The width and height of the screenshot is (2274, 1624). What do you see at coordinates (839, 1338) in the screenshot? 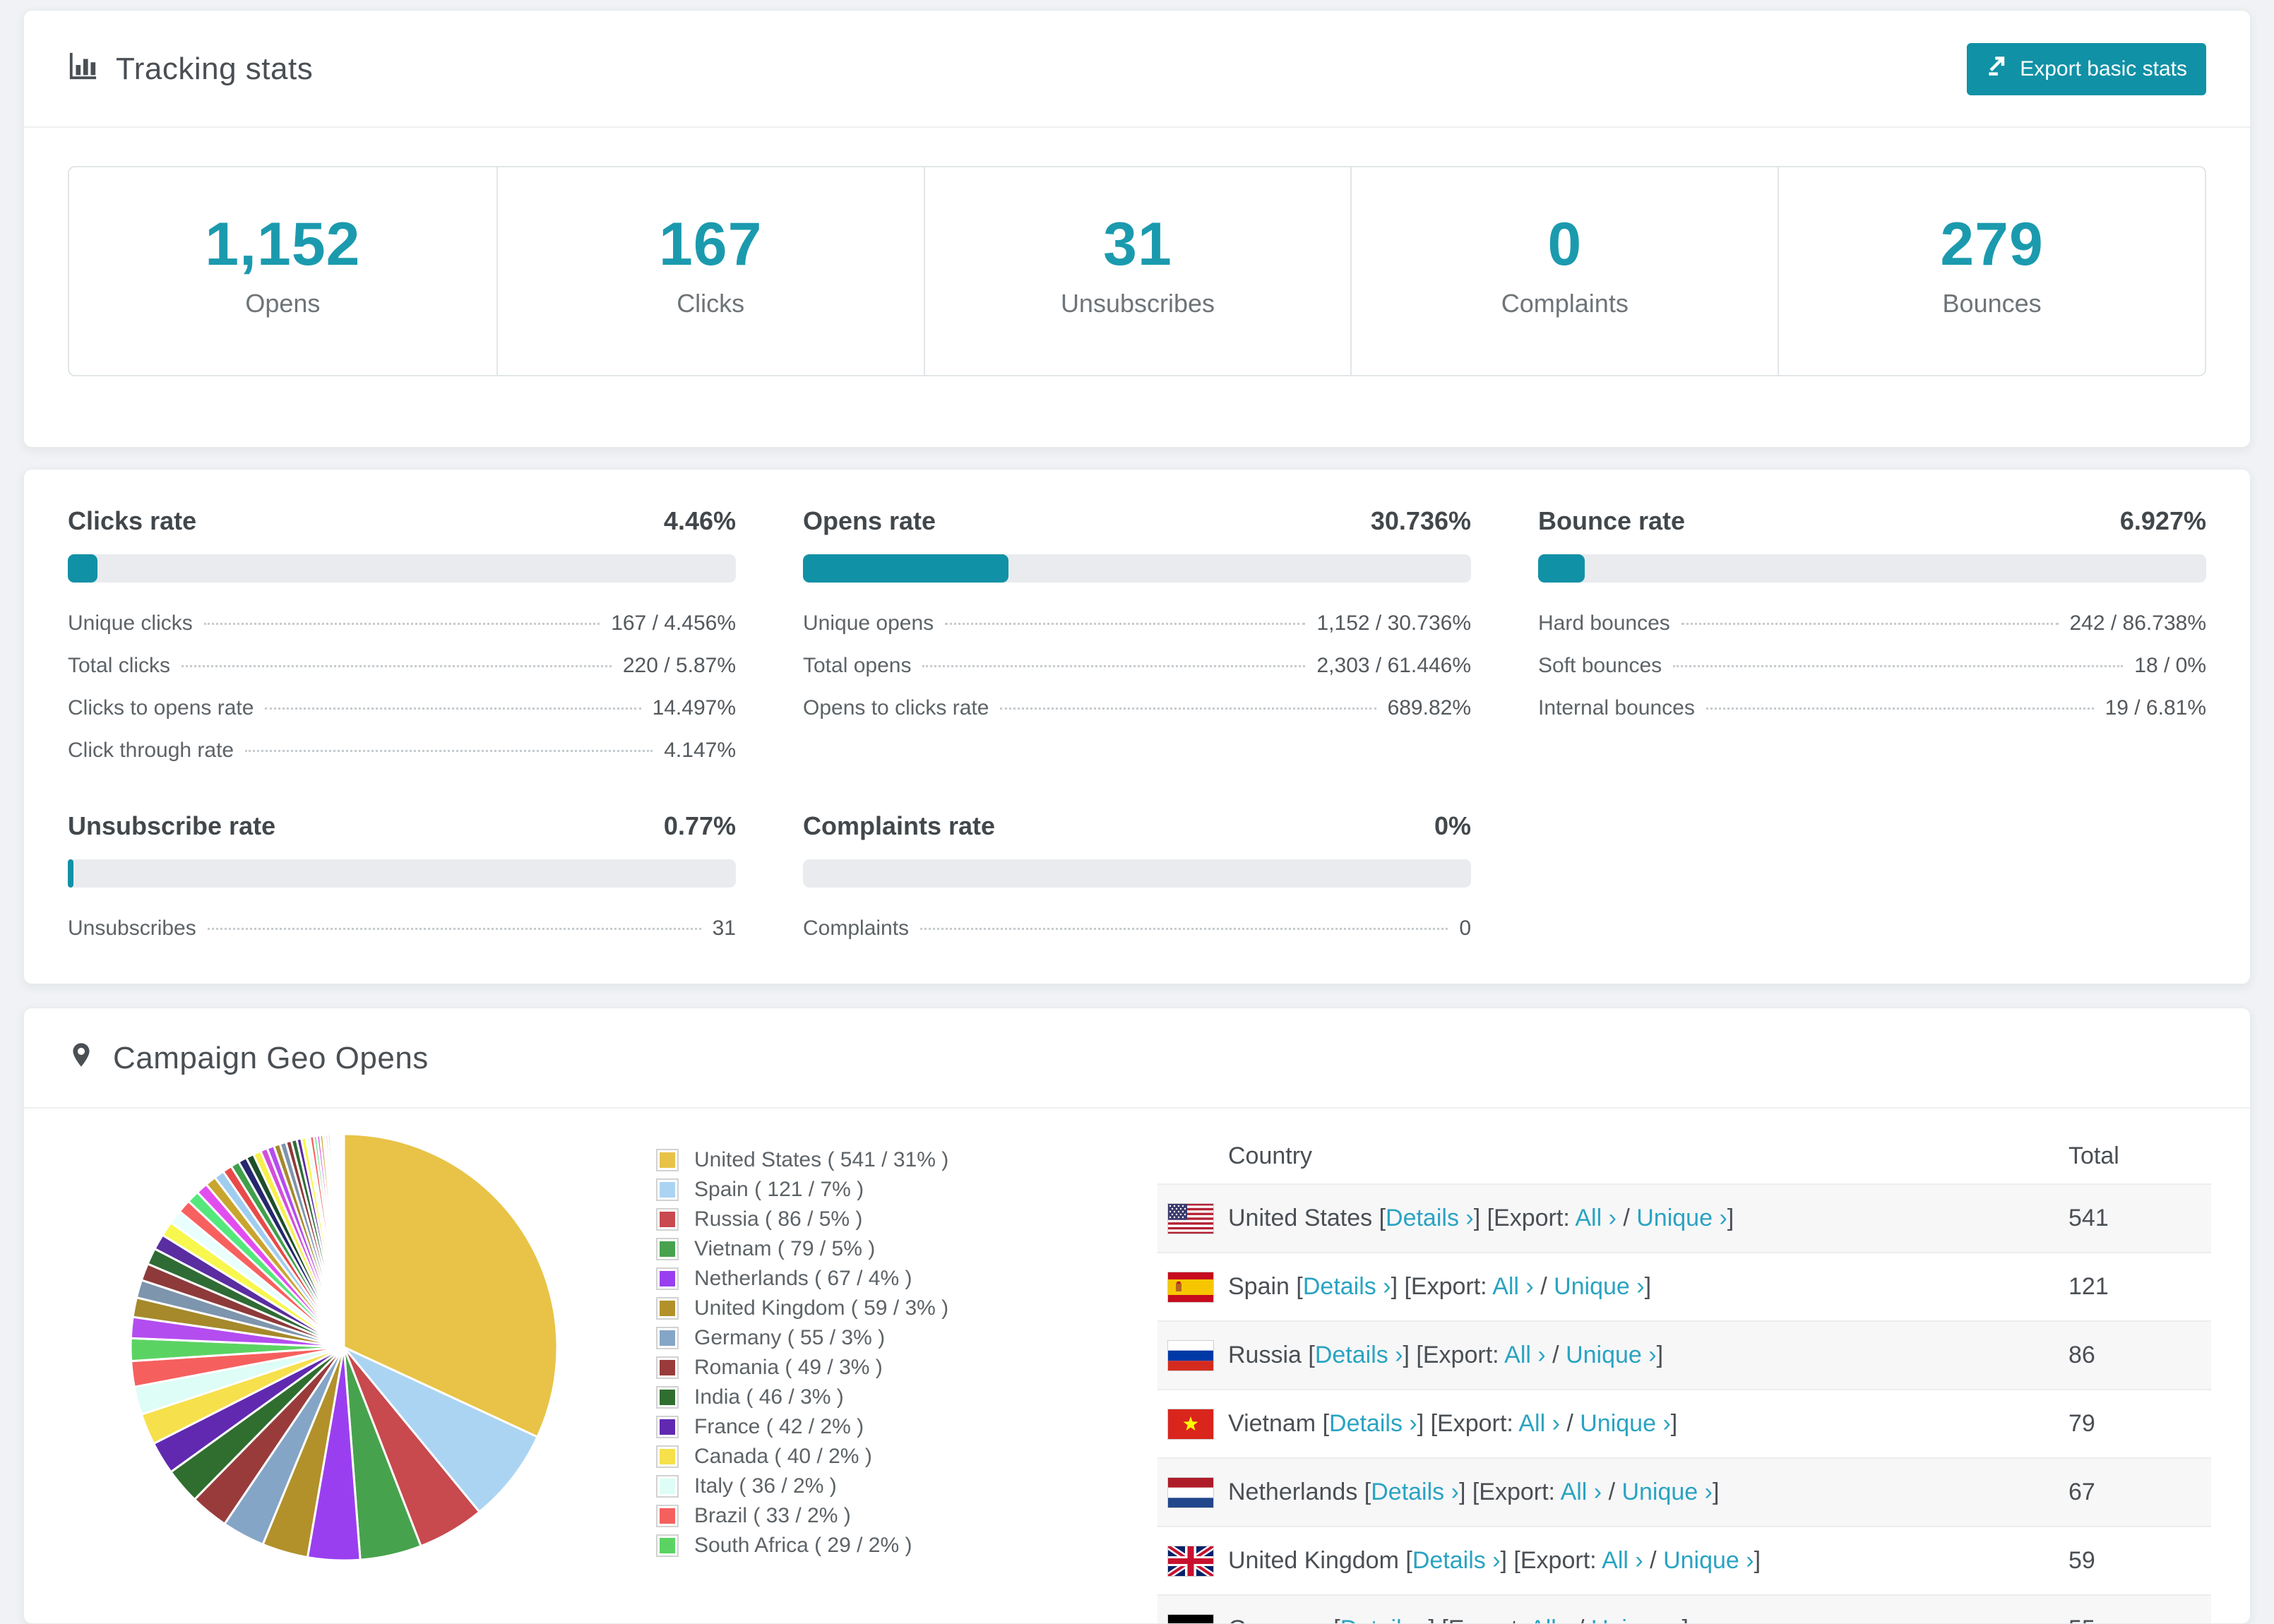
I see `legend-item-germany: Germany ( 55 / 3% )` at bounding box center [839, 1338].